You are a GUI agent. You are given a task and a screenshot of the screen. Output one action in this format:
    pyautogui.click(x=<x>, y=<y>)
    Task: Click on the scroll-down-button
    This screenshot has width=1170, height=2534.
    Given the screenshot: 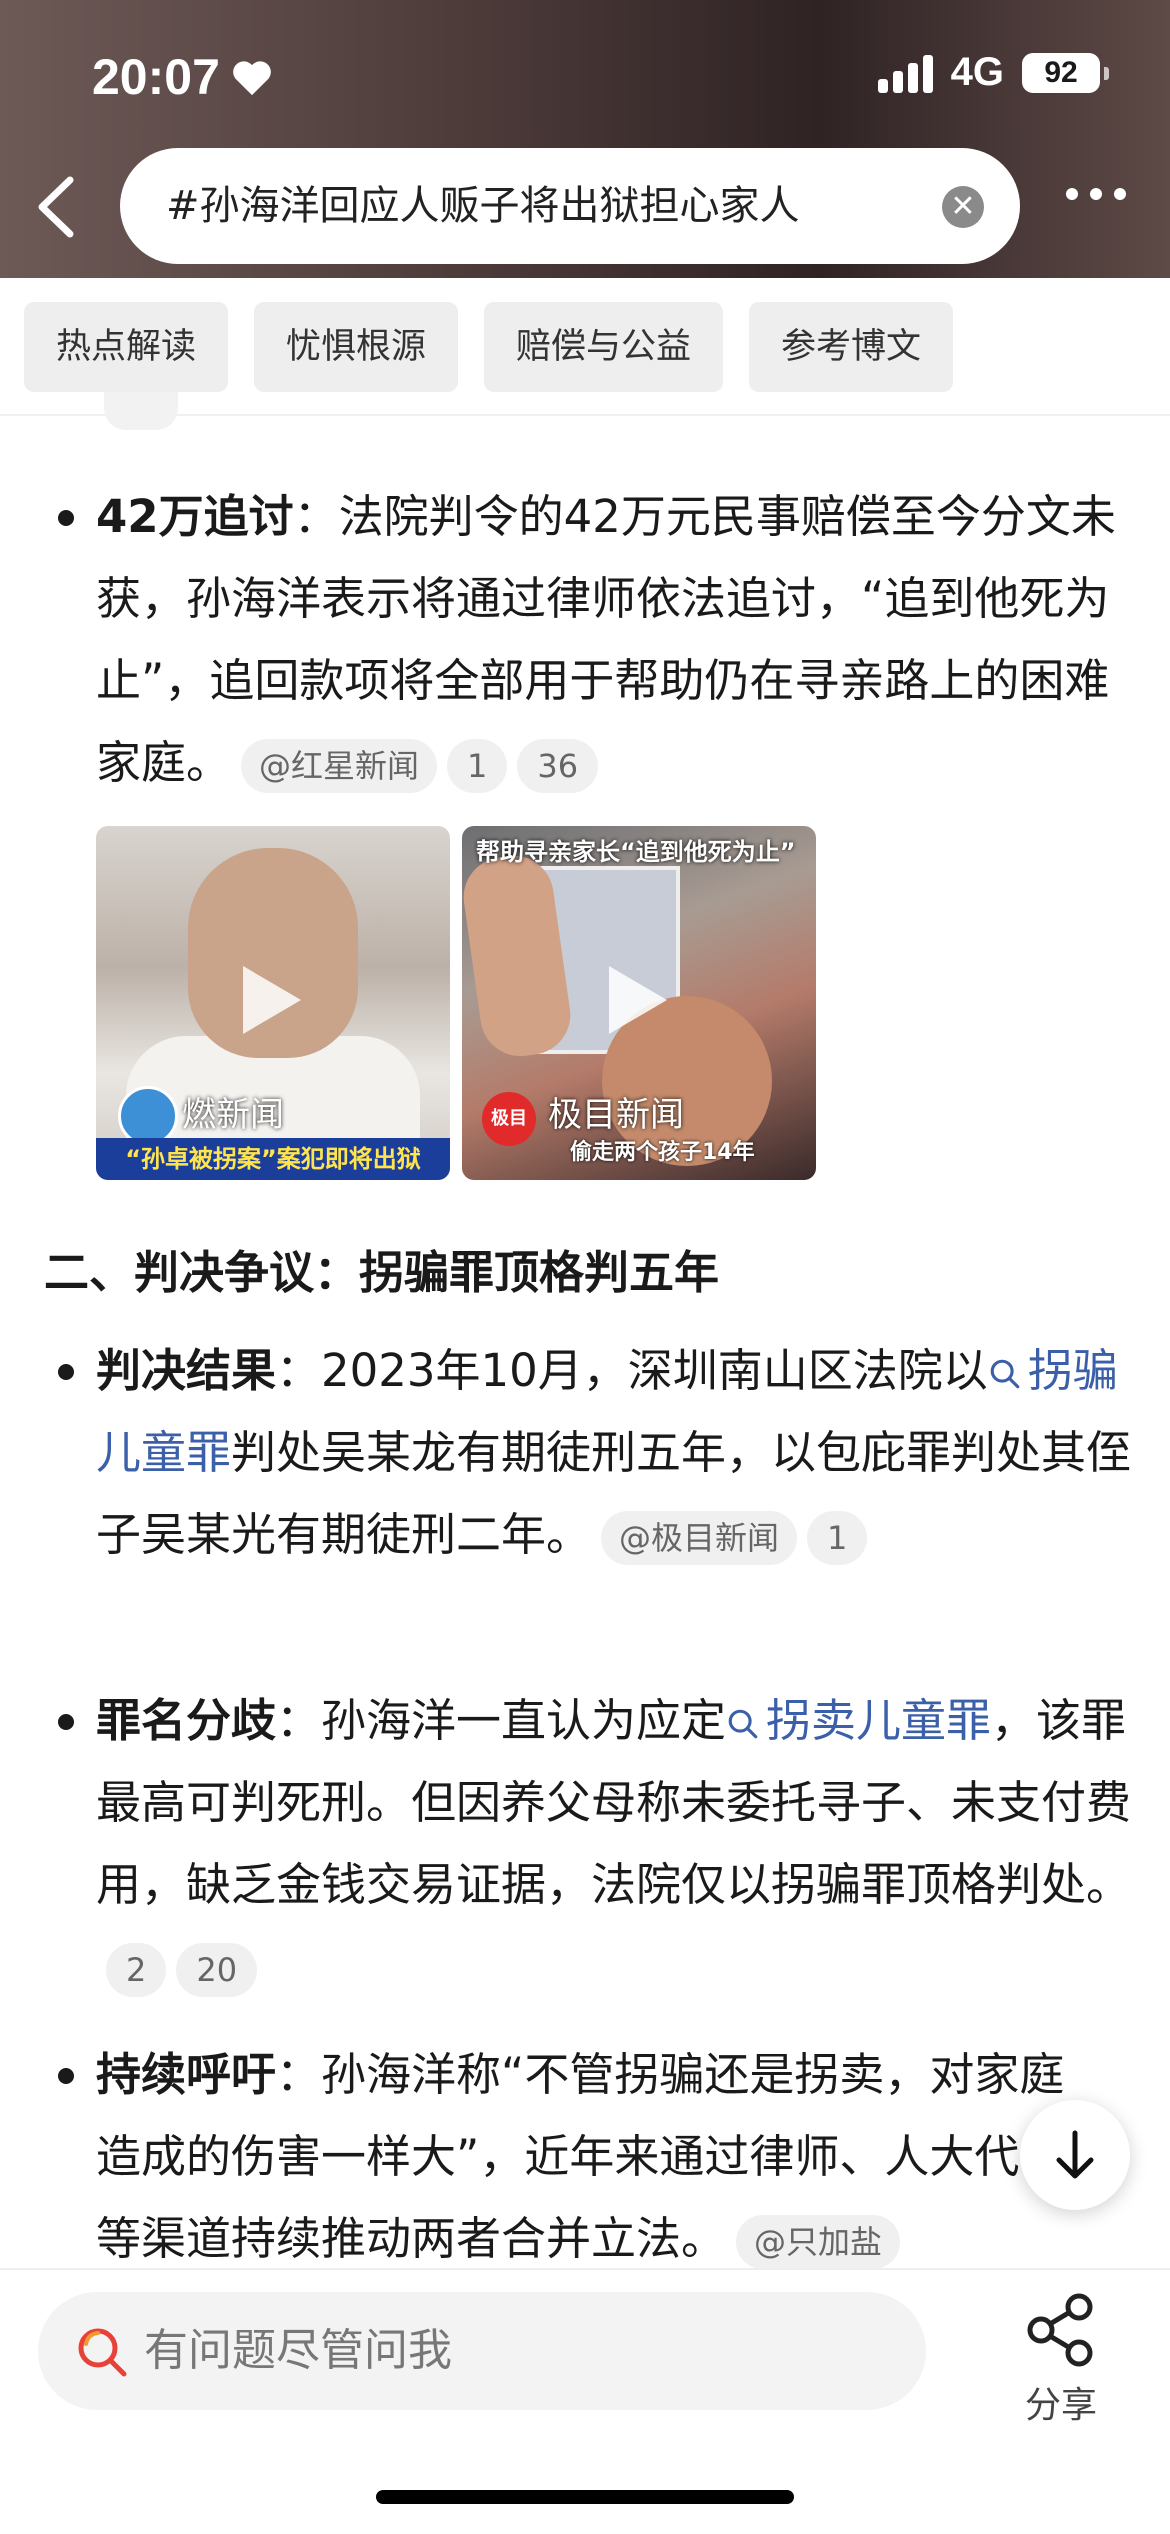 What is the action you would take?
    pyautogui.click(x=1075, y=2155)
    